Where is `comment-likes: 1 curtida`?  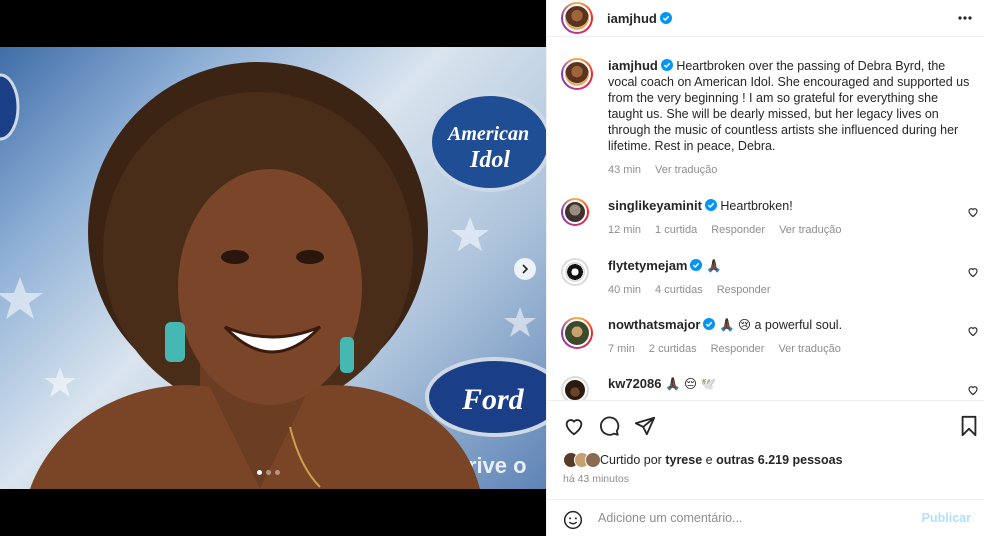
comment-likes: 1 curtida is located at coordinates (676, 230).